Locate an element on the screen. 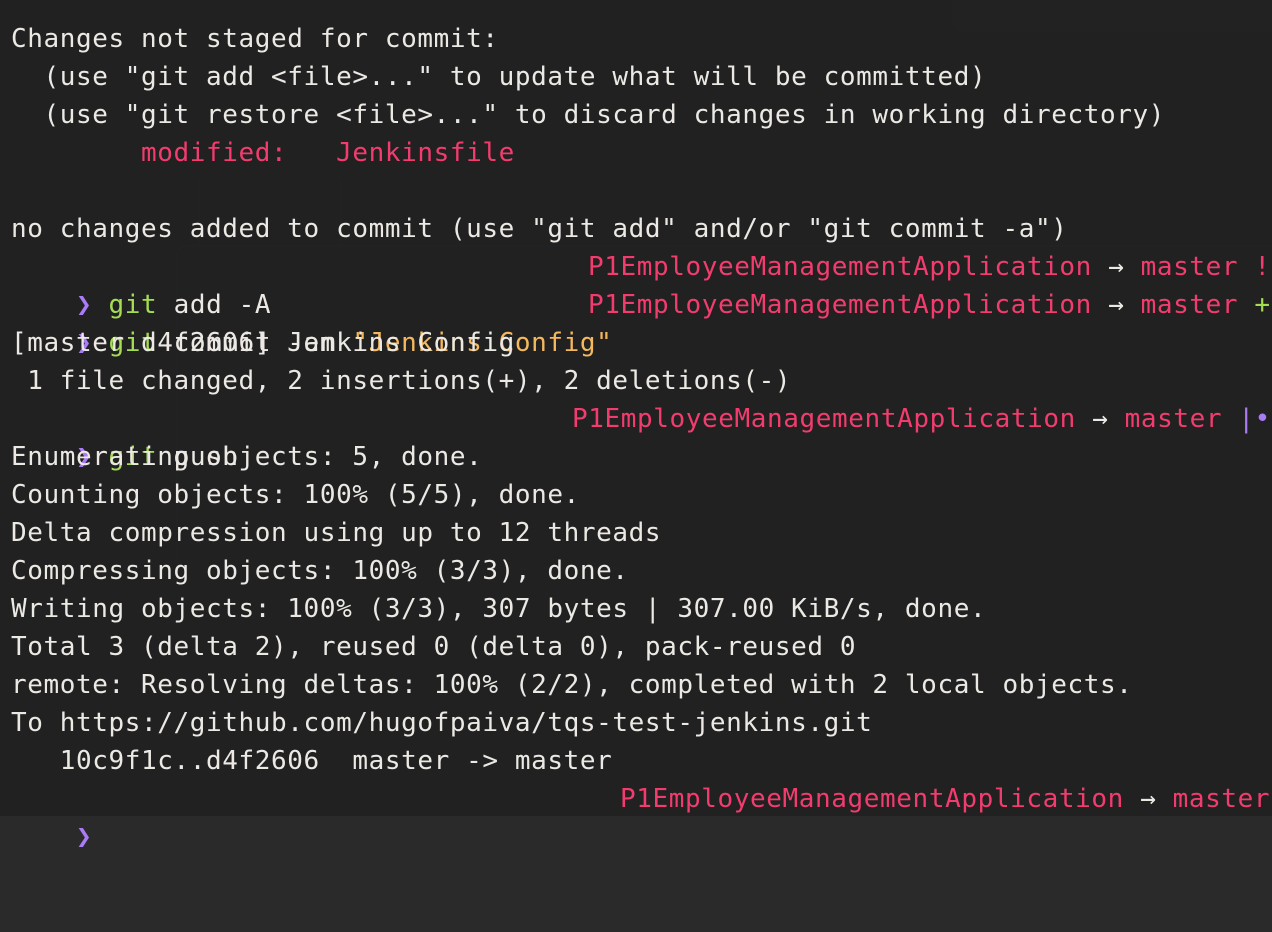 The height and width of the screenshot is (932, 1272). status-segment: P1EmployeeManagementApplication → master is located at coordinates (945, 799).